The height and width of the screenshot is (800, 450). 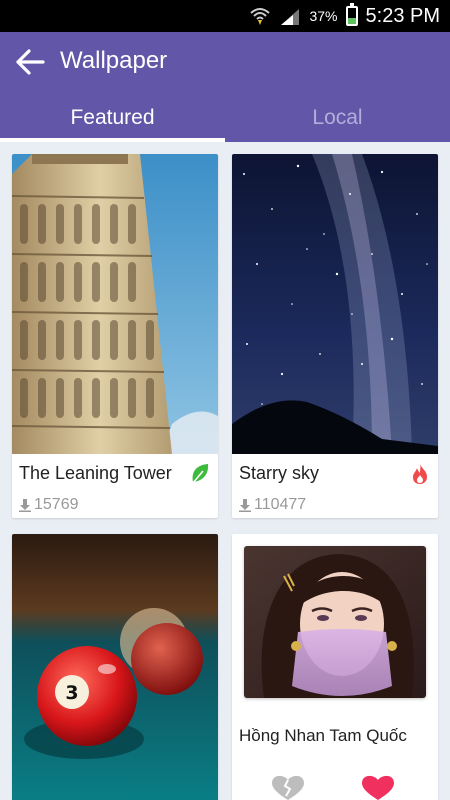 I want to click on page-title: Wallpaper, so click(x=114, y=60).